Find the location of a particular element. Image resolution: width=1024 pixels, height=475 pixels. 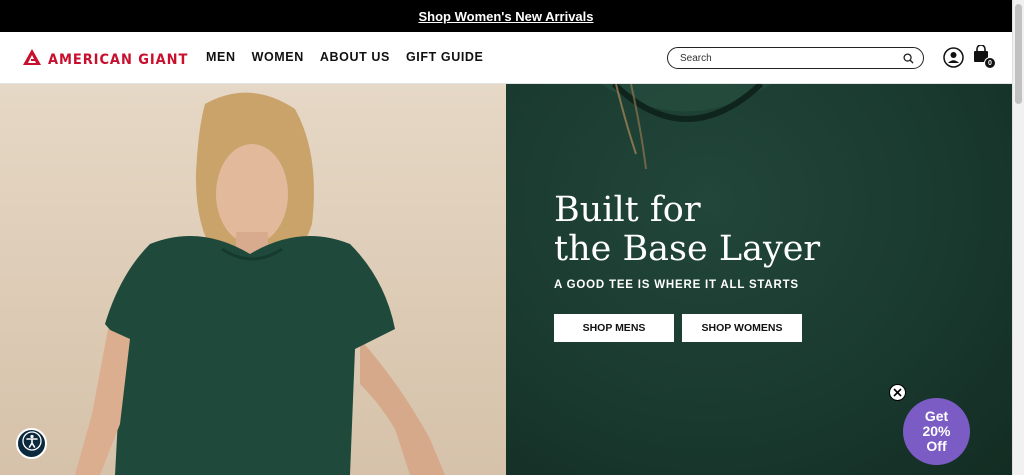

main-nav: MEN WOMEN ABOUT US GIFT GUIDE is located at coordinates (345, 57).